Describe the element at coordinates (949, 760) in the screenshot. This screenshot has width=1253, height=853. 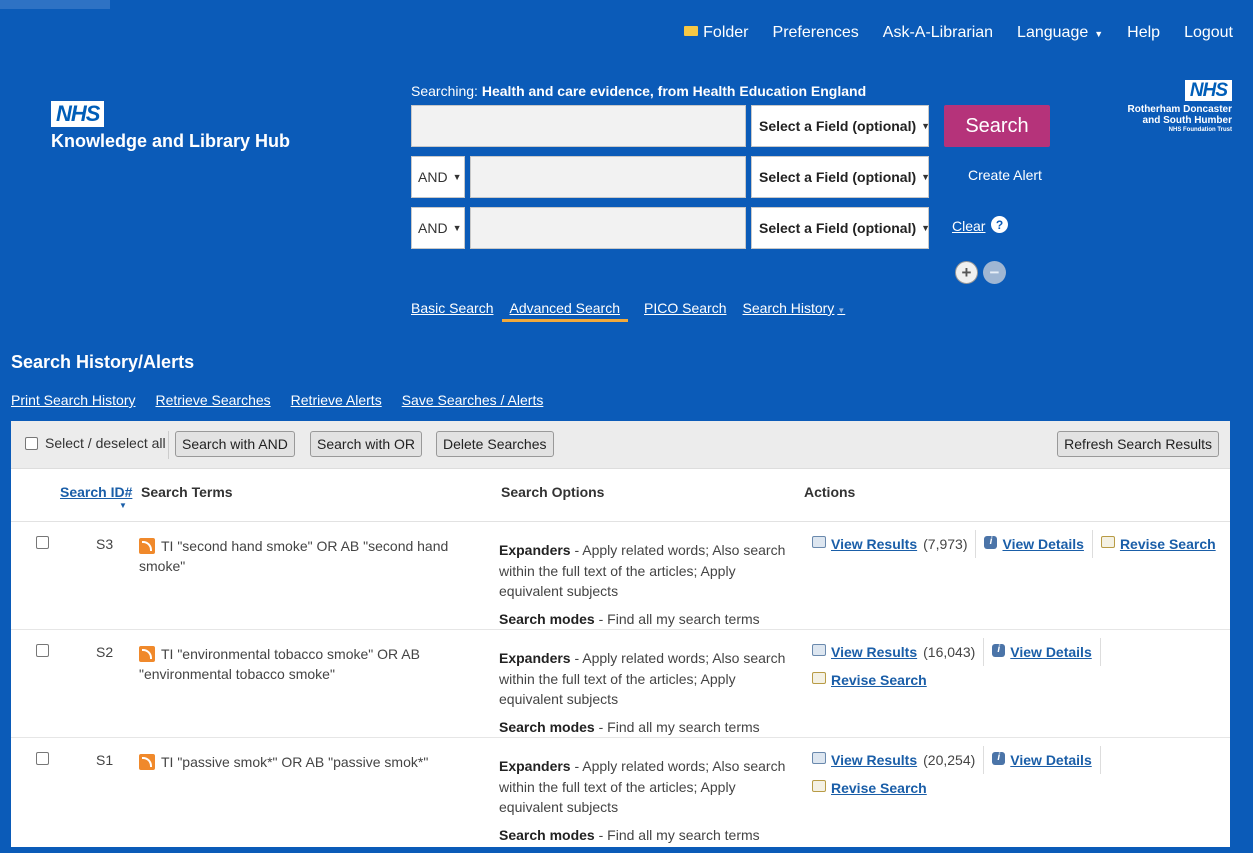
I see `result-count: (20,254)` at that location.